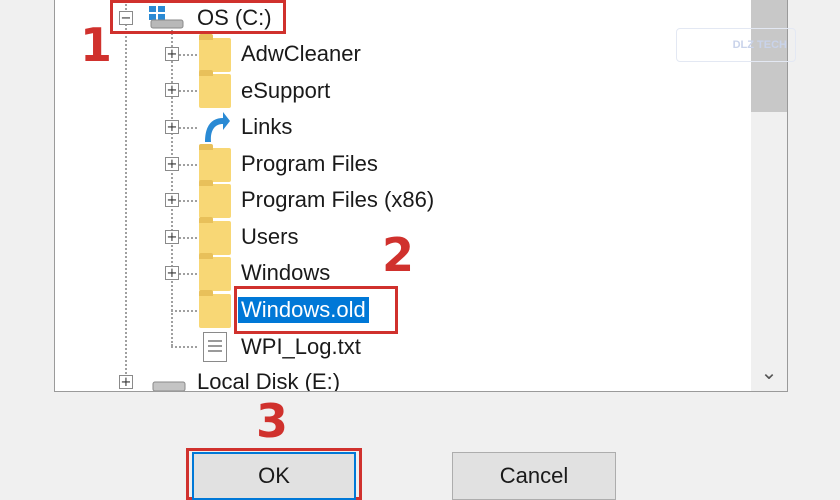  I want to click on scroll-down-arrow-icon: ⌄, so click(769, 372).